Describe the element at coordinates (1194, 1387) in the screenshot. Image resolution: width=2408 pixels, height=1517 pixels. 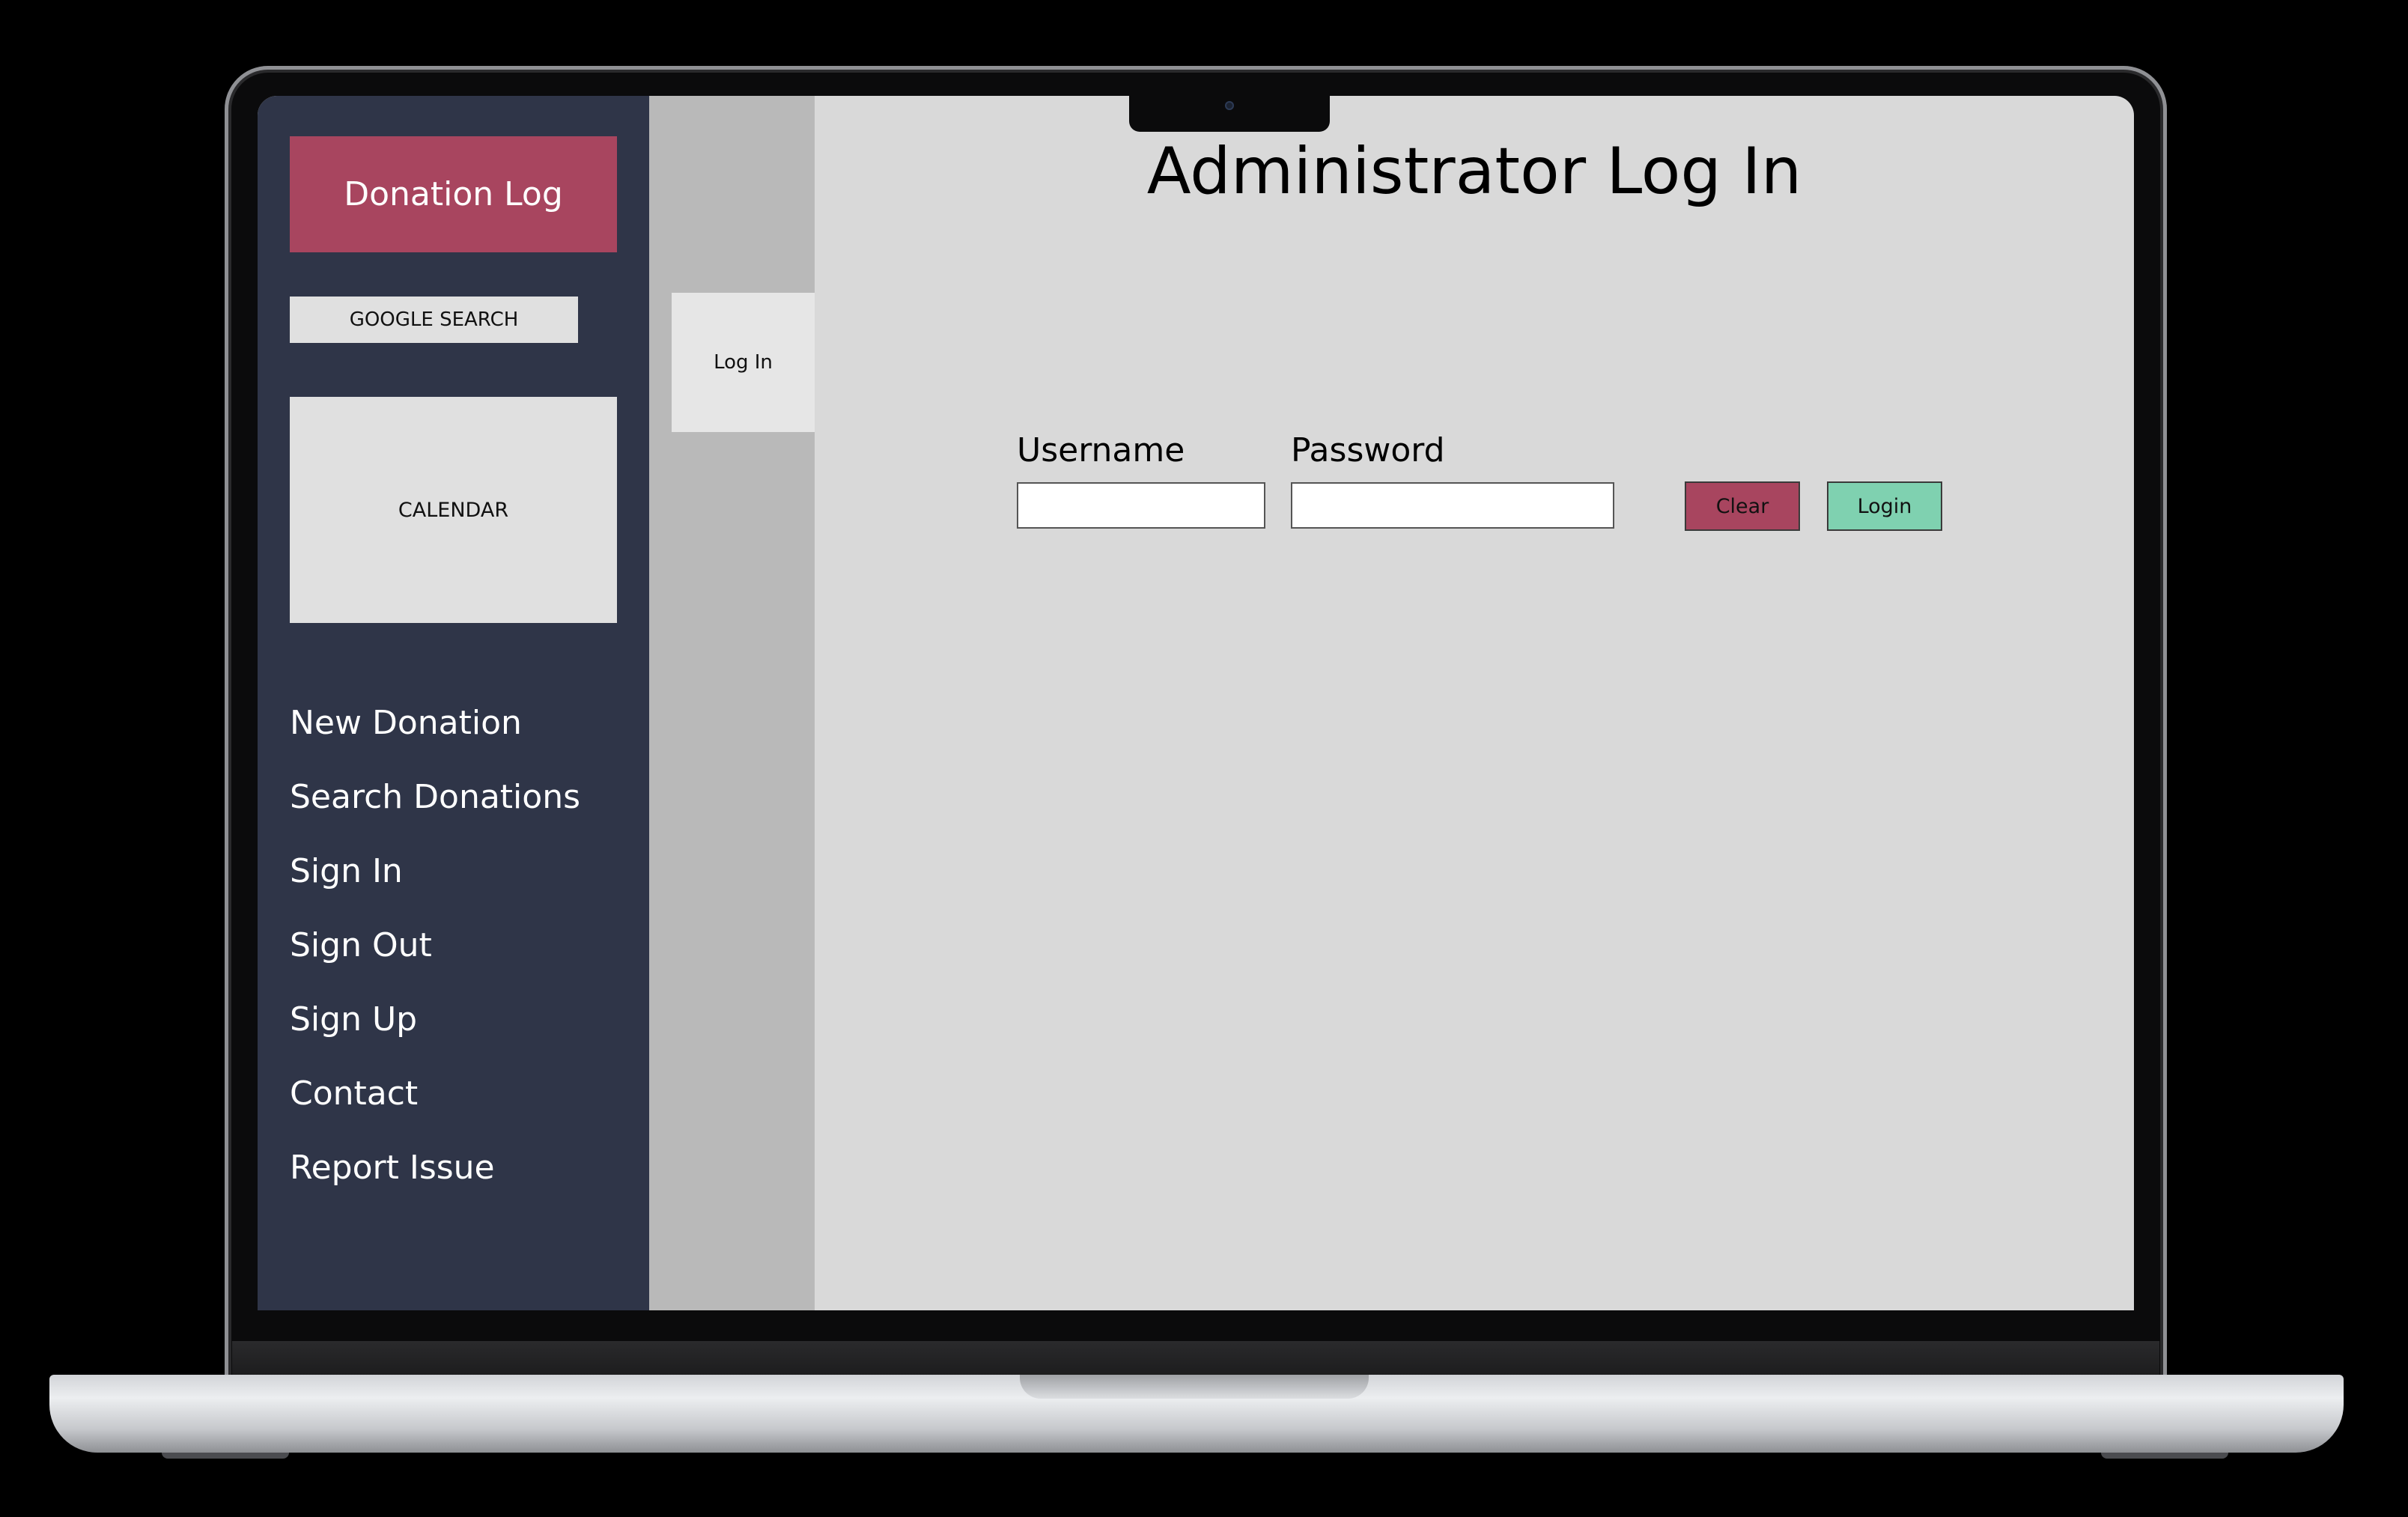
I see `lid-opening-notch` at that location.